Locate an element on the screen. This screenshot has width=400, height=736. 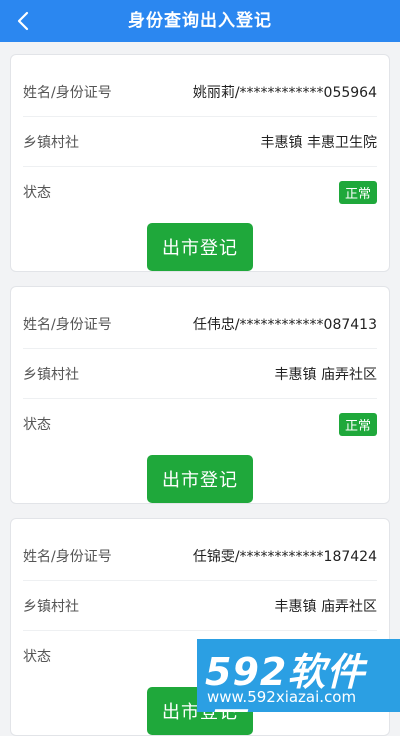
name-id-row: 姓名/身份证号 任锦雯/************187424 is located at coordinates (200, 556).